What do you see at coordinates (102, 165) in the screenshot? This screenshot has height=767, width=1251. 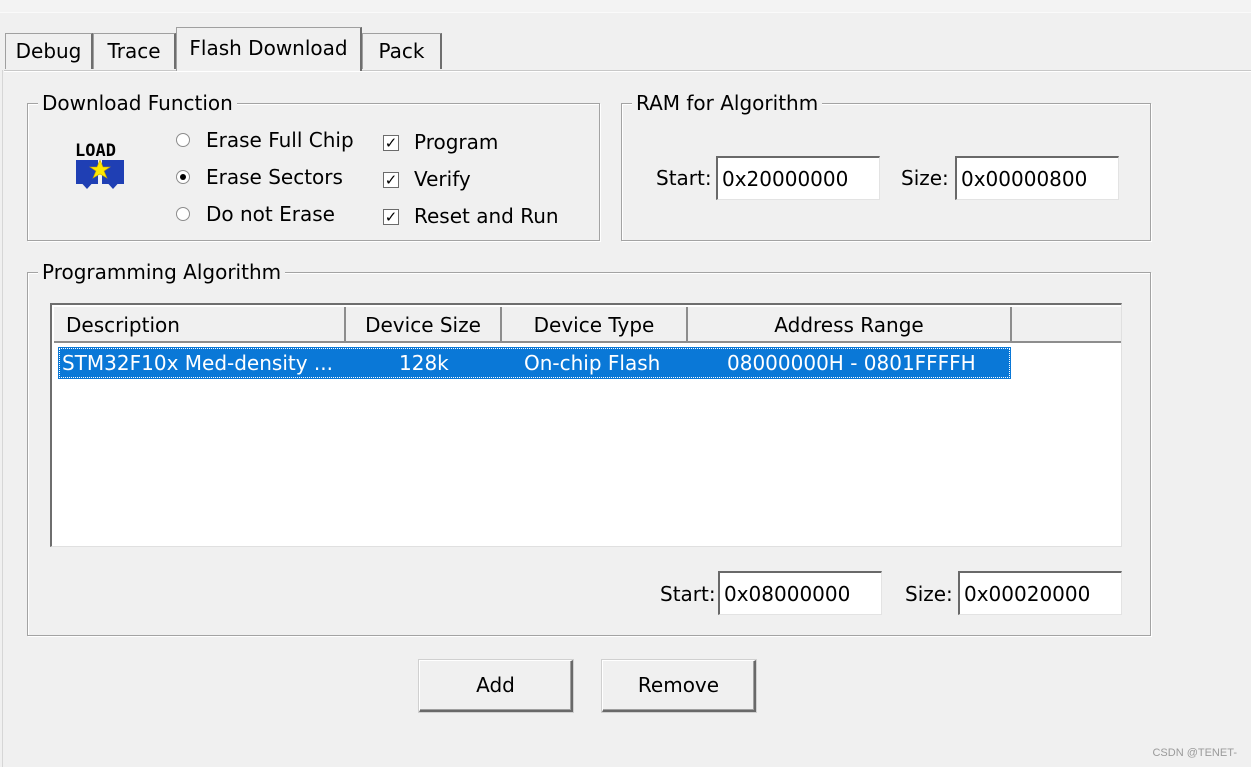 I see `load-icon: LOAD` at bounding box center [102, 165].